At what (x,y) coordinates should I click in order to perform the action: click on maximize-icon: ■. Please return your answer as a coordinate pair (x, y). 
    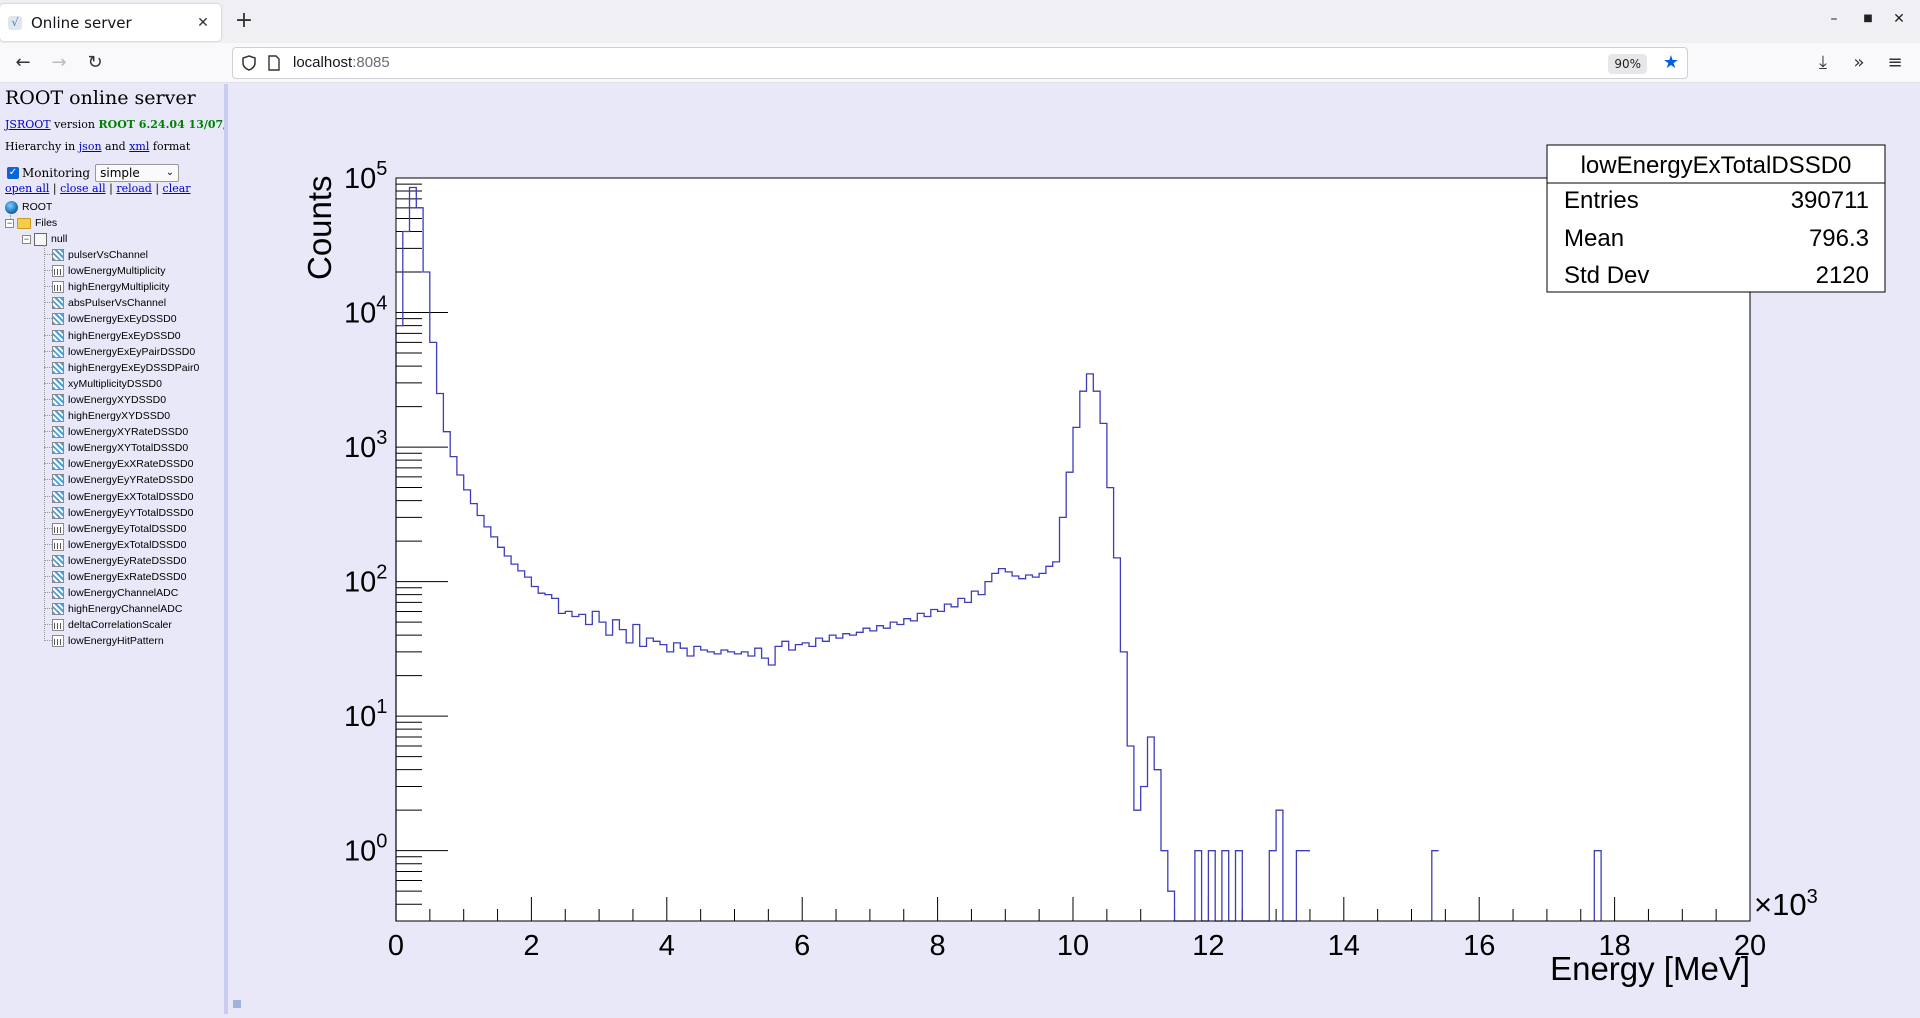
    Looking at the image, I should click on (1868, 18).